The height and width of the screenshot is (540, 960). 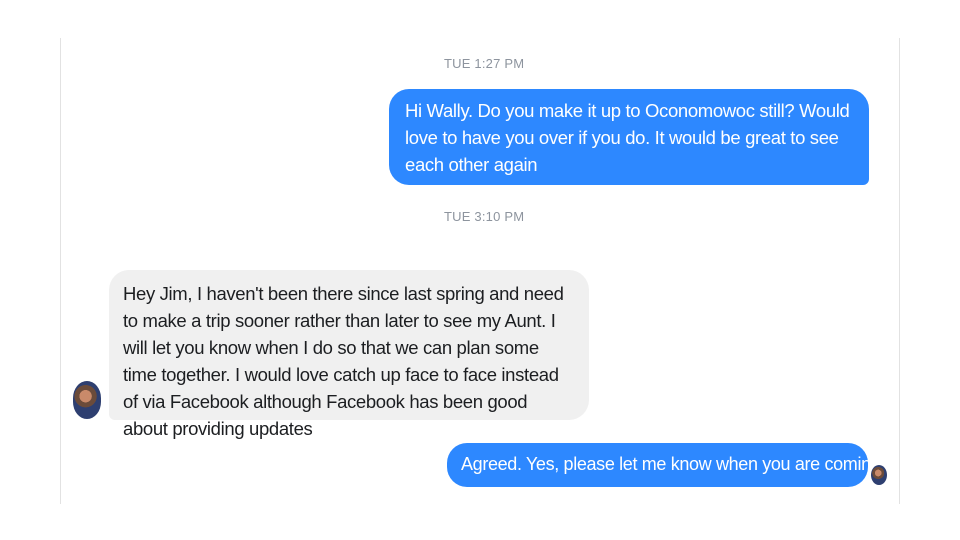 I want to click on chat-right-border, so click(x=899, y=271).